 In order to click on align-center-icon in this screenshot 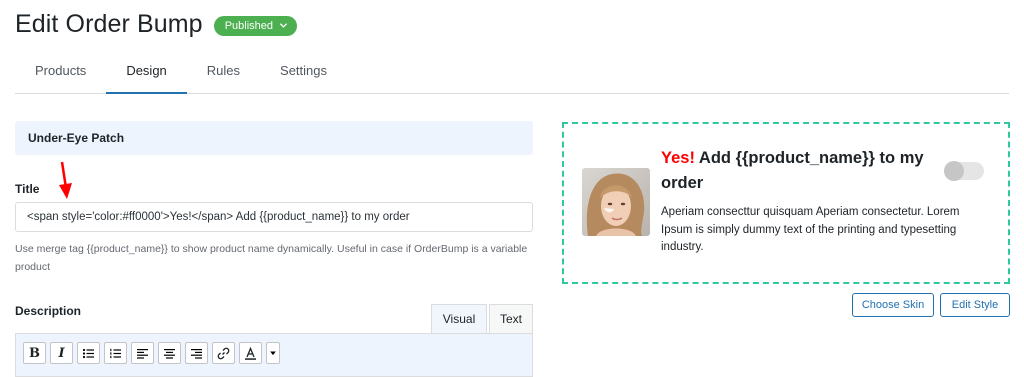, I will do `click(169, 353)`.